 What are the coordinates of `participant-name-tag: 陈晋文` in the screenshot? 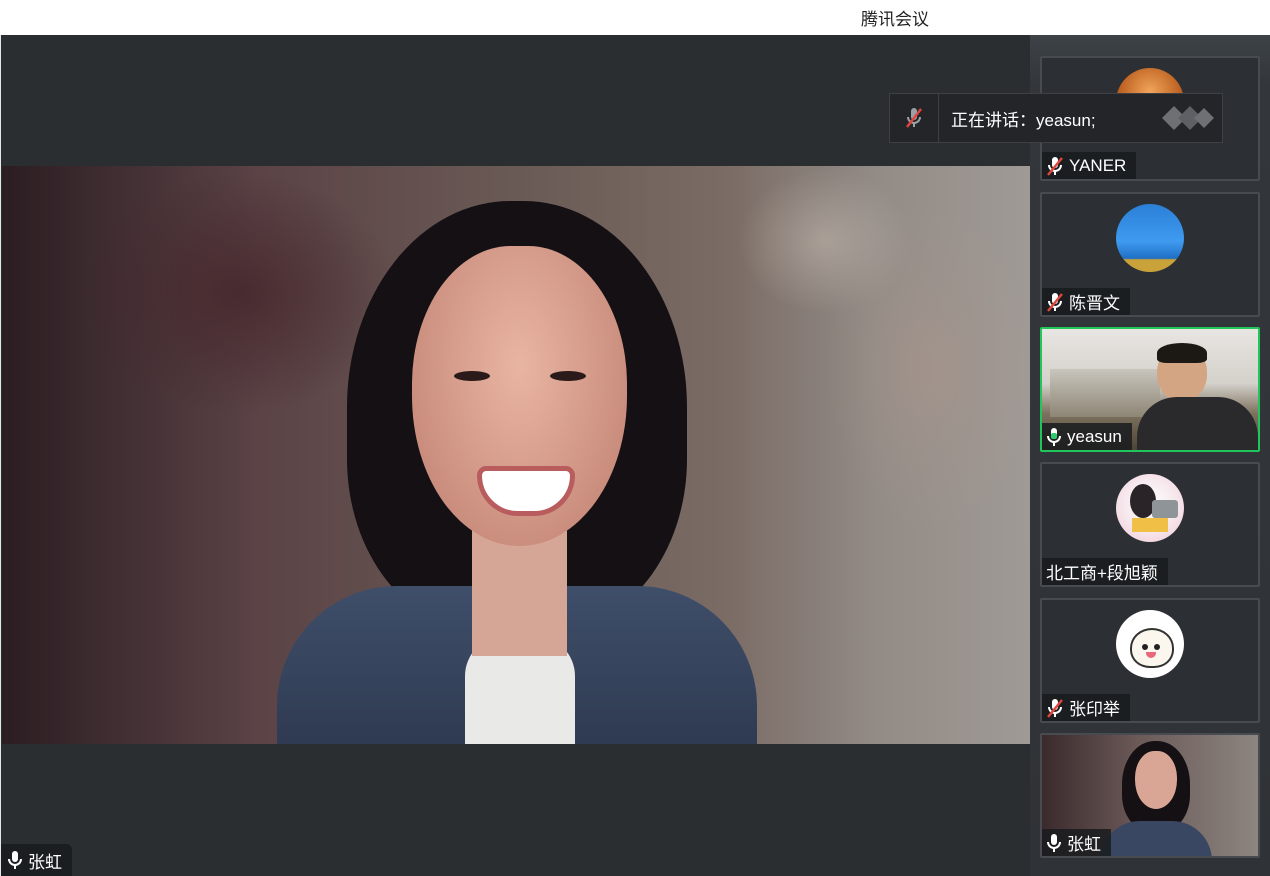 It's located at (1086, 301).